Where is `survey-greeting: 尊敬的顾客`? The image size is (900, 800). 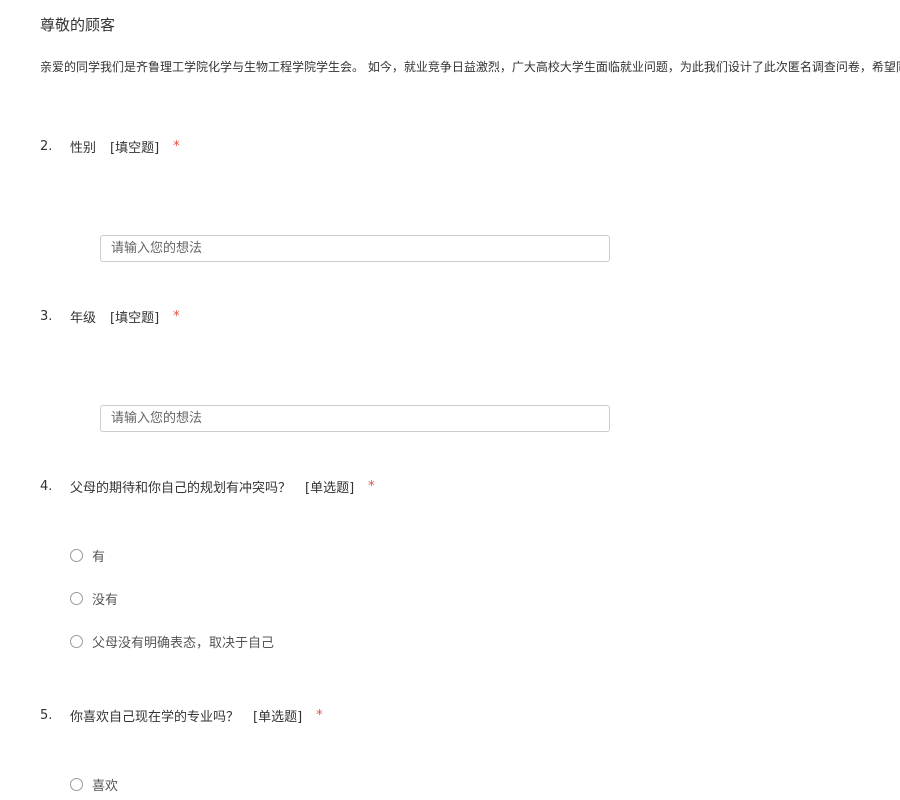
survey-greeting: 尊敬的顾客 is located at coordinates (78, 25).